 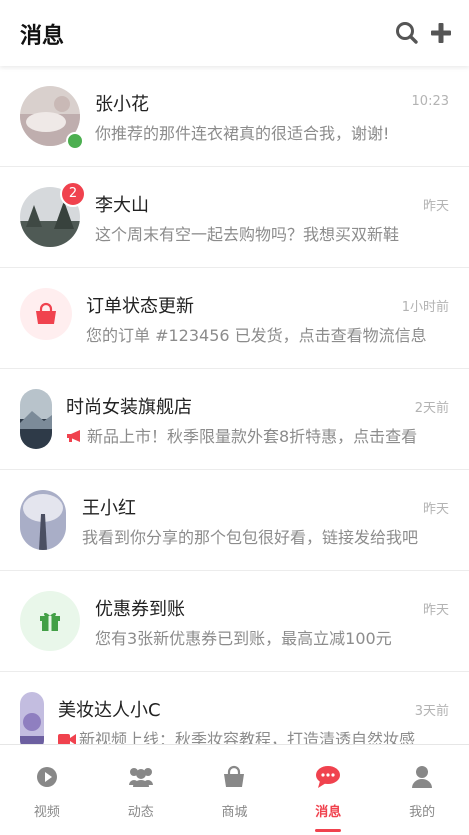 I want to click on contact-name: 美妆达人小C, so click(x=109, y=710).